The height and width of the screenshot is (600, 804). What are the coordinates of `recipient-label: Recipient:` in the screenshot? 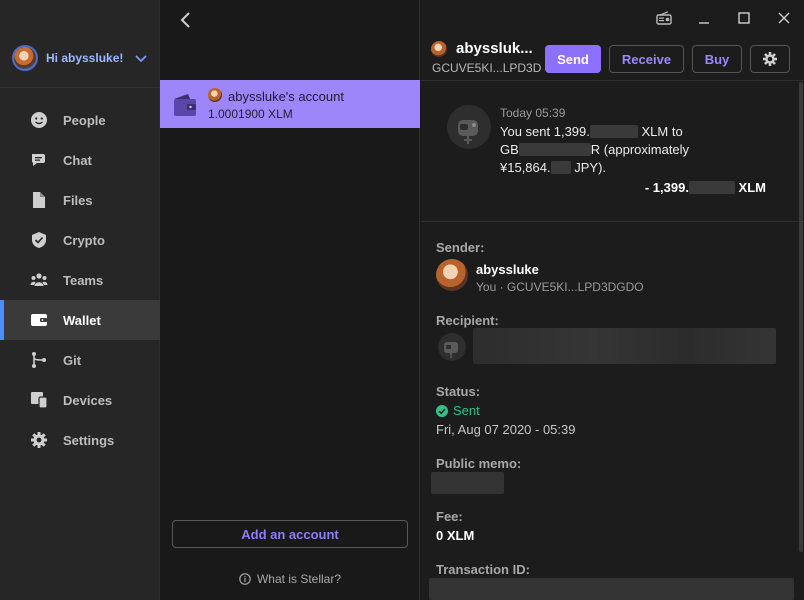 It's located at (467, 320).